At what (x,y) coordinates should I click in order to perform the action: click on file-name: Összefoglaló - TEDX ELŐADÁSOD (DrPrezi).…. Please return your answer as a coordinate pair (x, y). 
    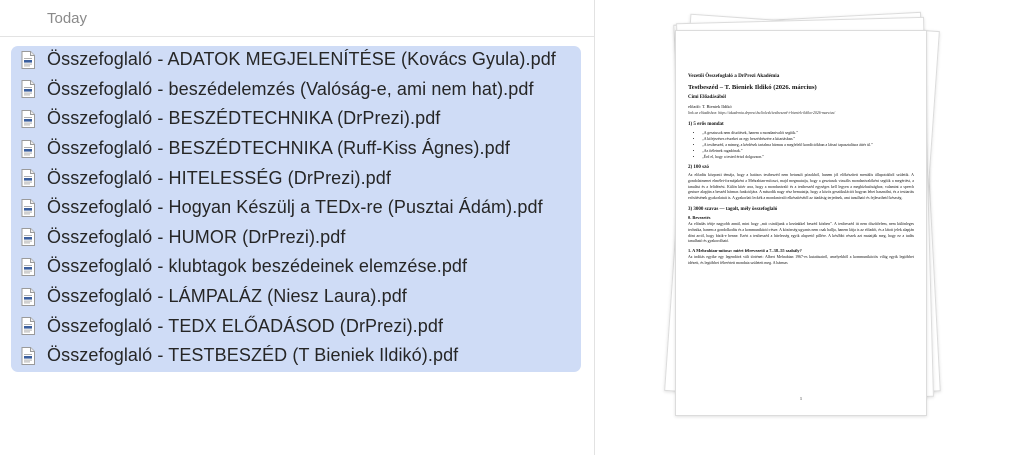
    Looking at the image, I should click on (245, 325).